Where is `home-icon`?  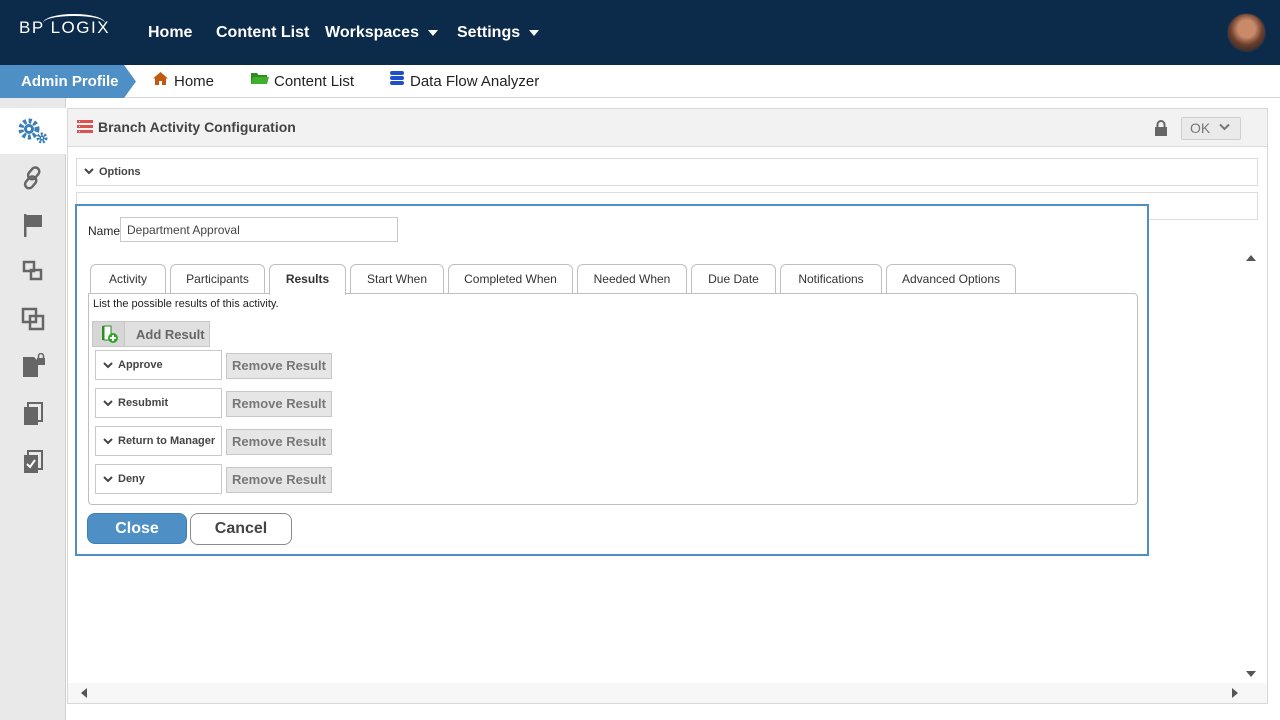
home-icon is located at coordinates (160, 81).